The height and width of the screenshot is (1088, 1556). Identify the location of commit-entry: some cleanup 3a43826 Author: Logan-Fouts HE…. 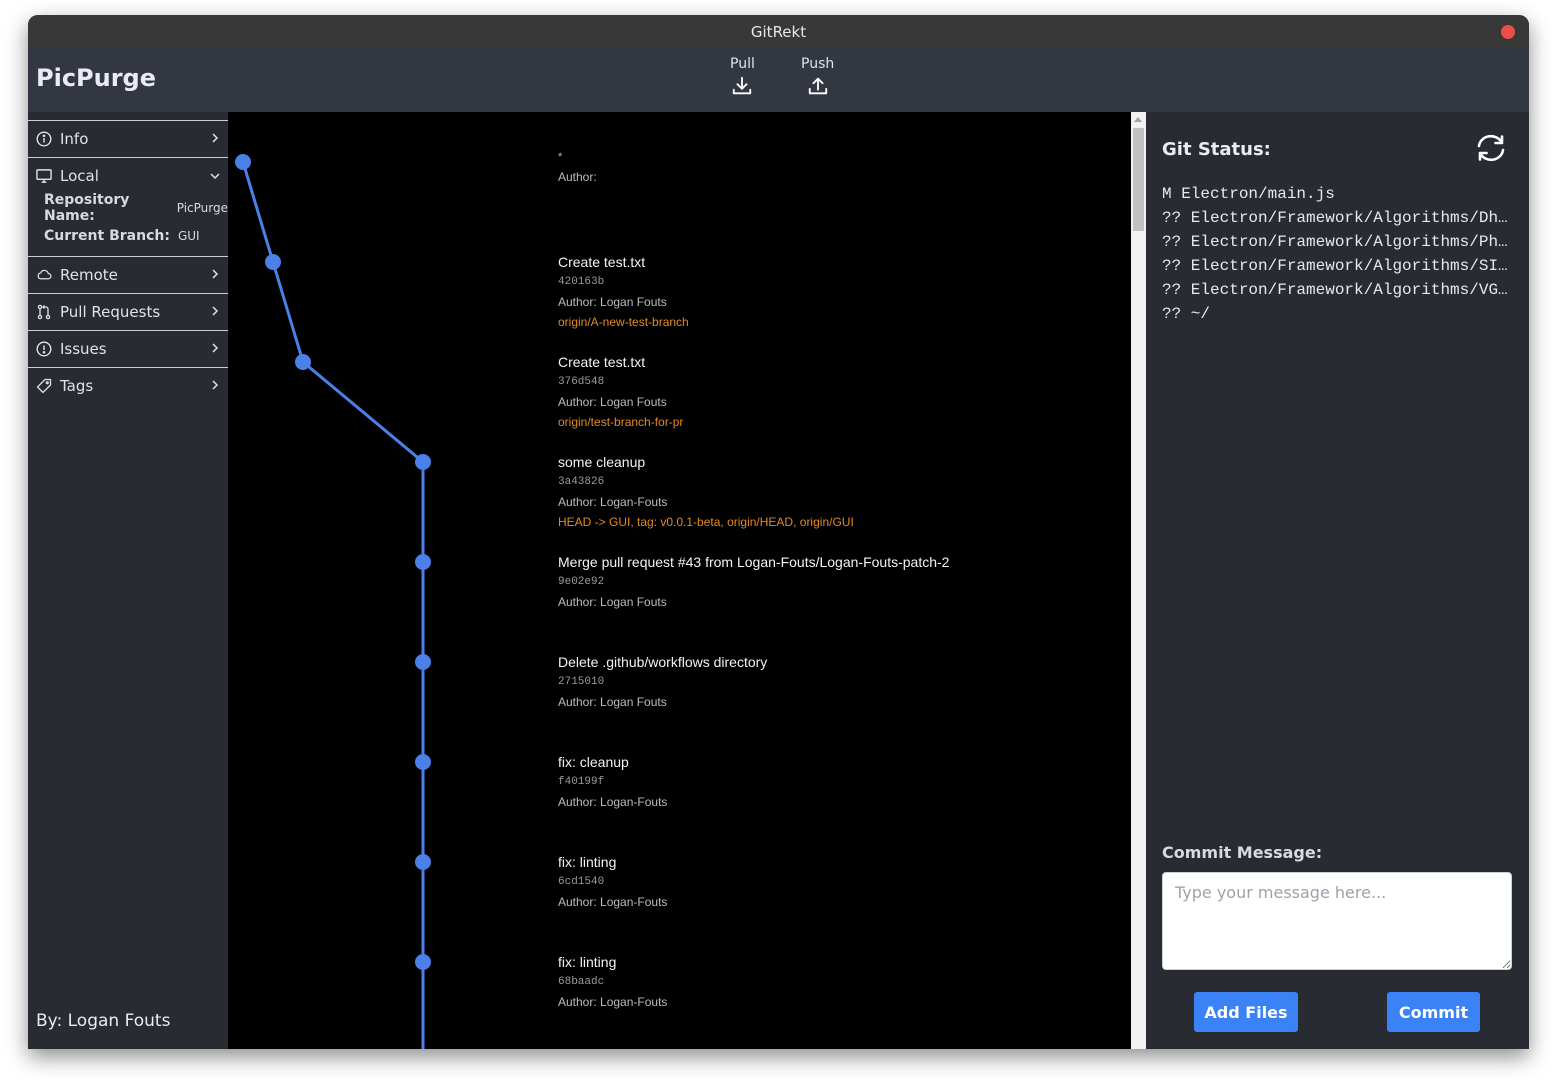
(838, 492).